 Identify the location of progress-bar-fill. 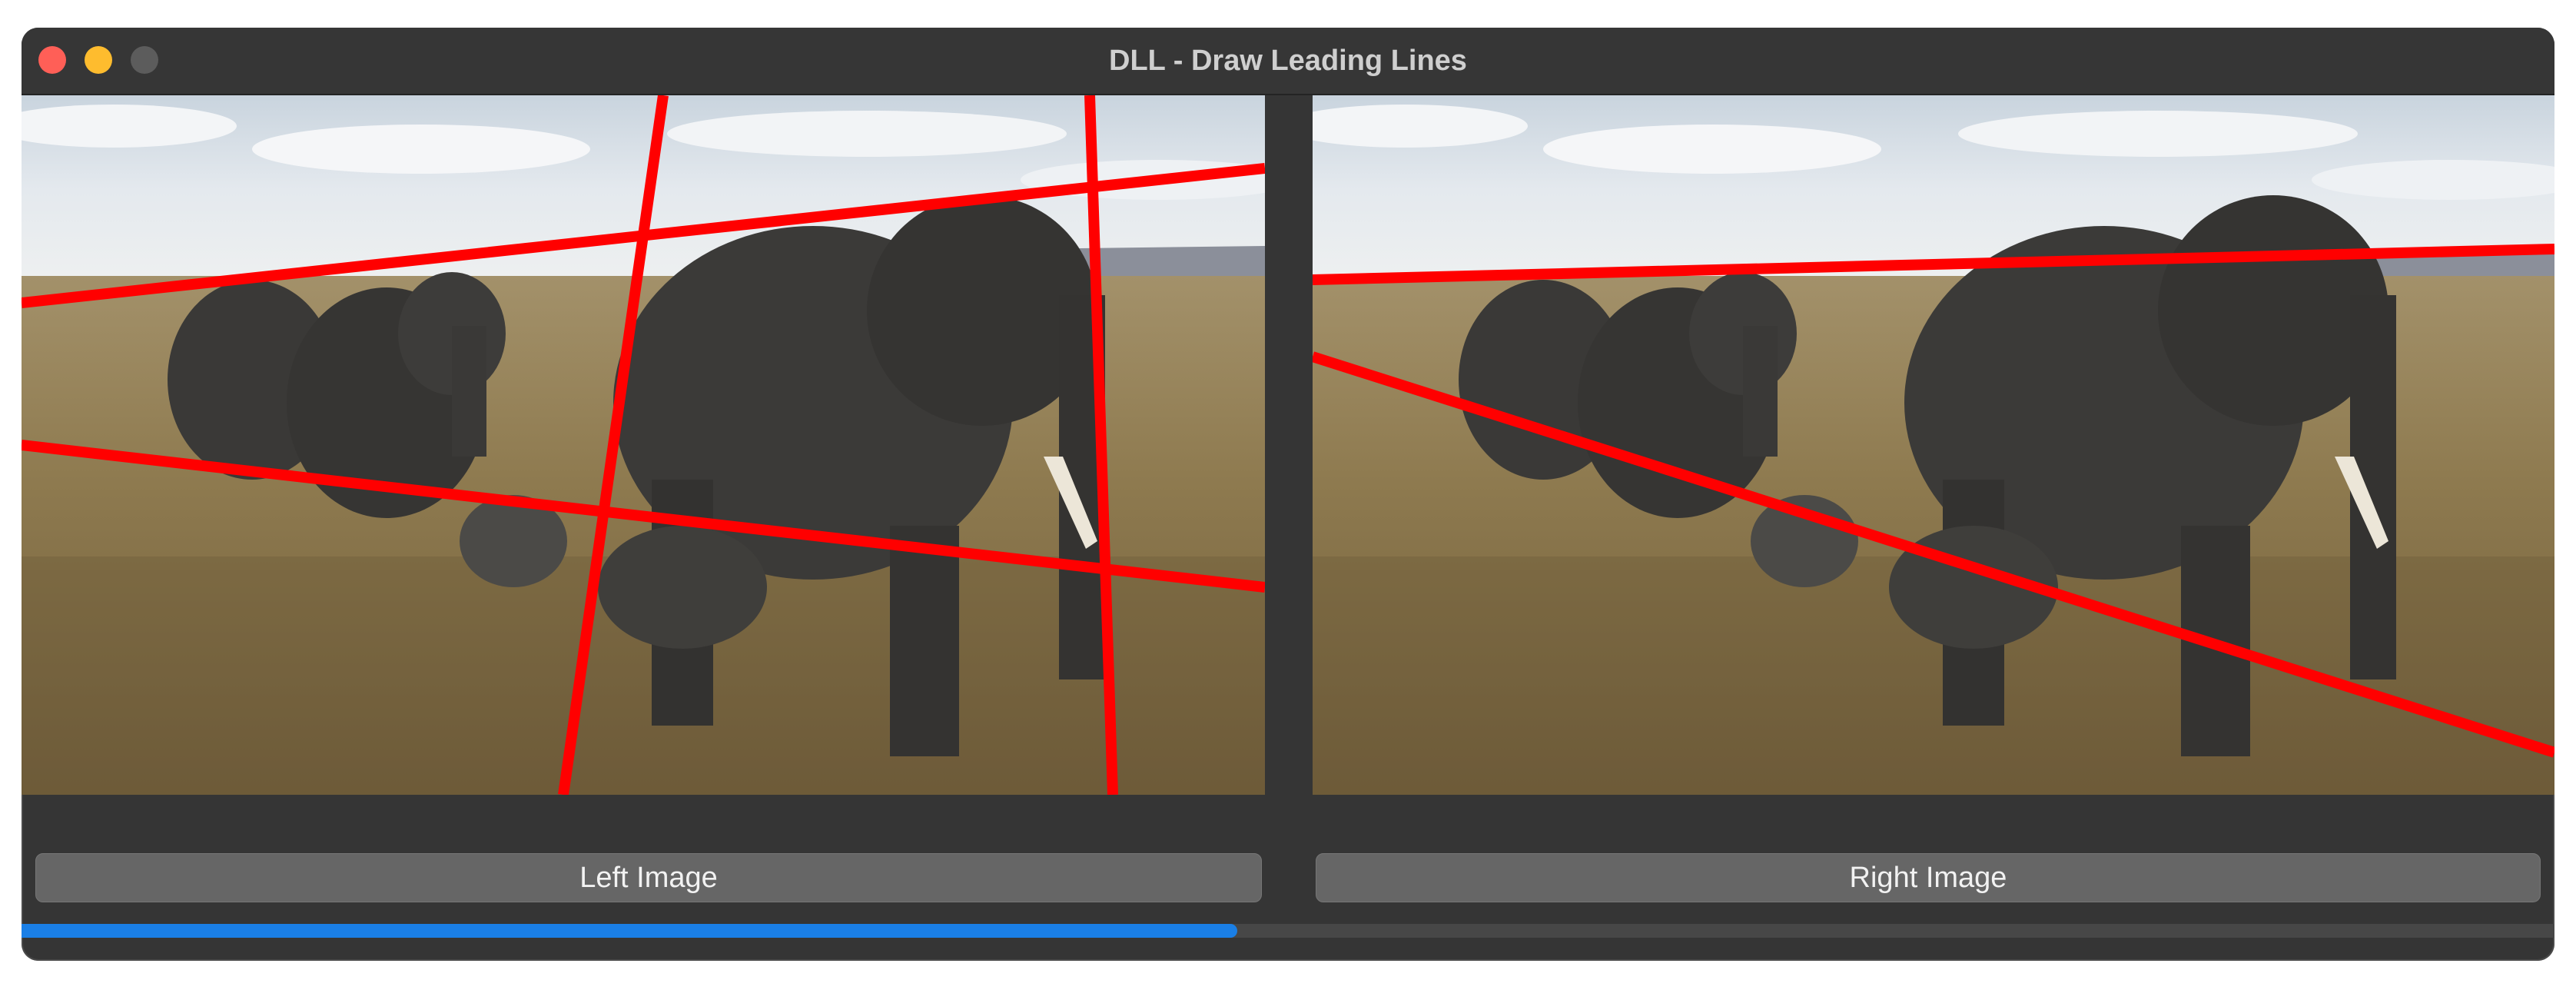
(630, 931).